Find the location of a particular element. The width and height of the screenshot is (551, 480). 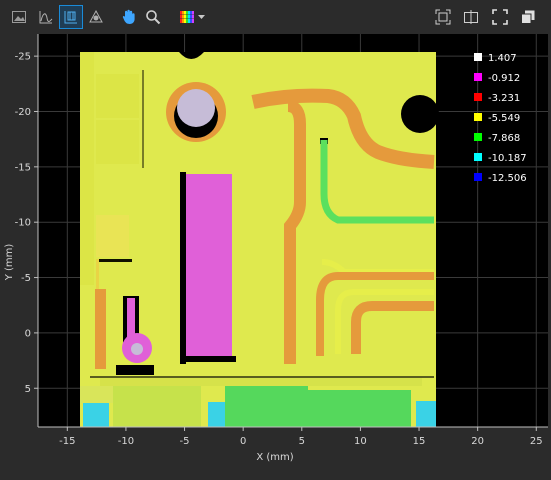

y-tick-label: -25 is located at coordinates (23, 57).